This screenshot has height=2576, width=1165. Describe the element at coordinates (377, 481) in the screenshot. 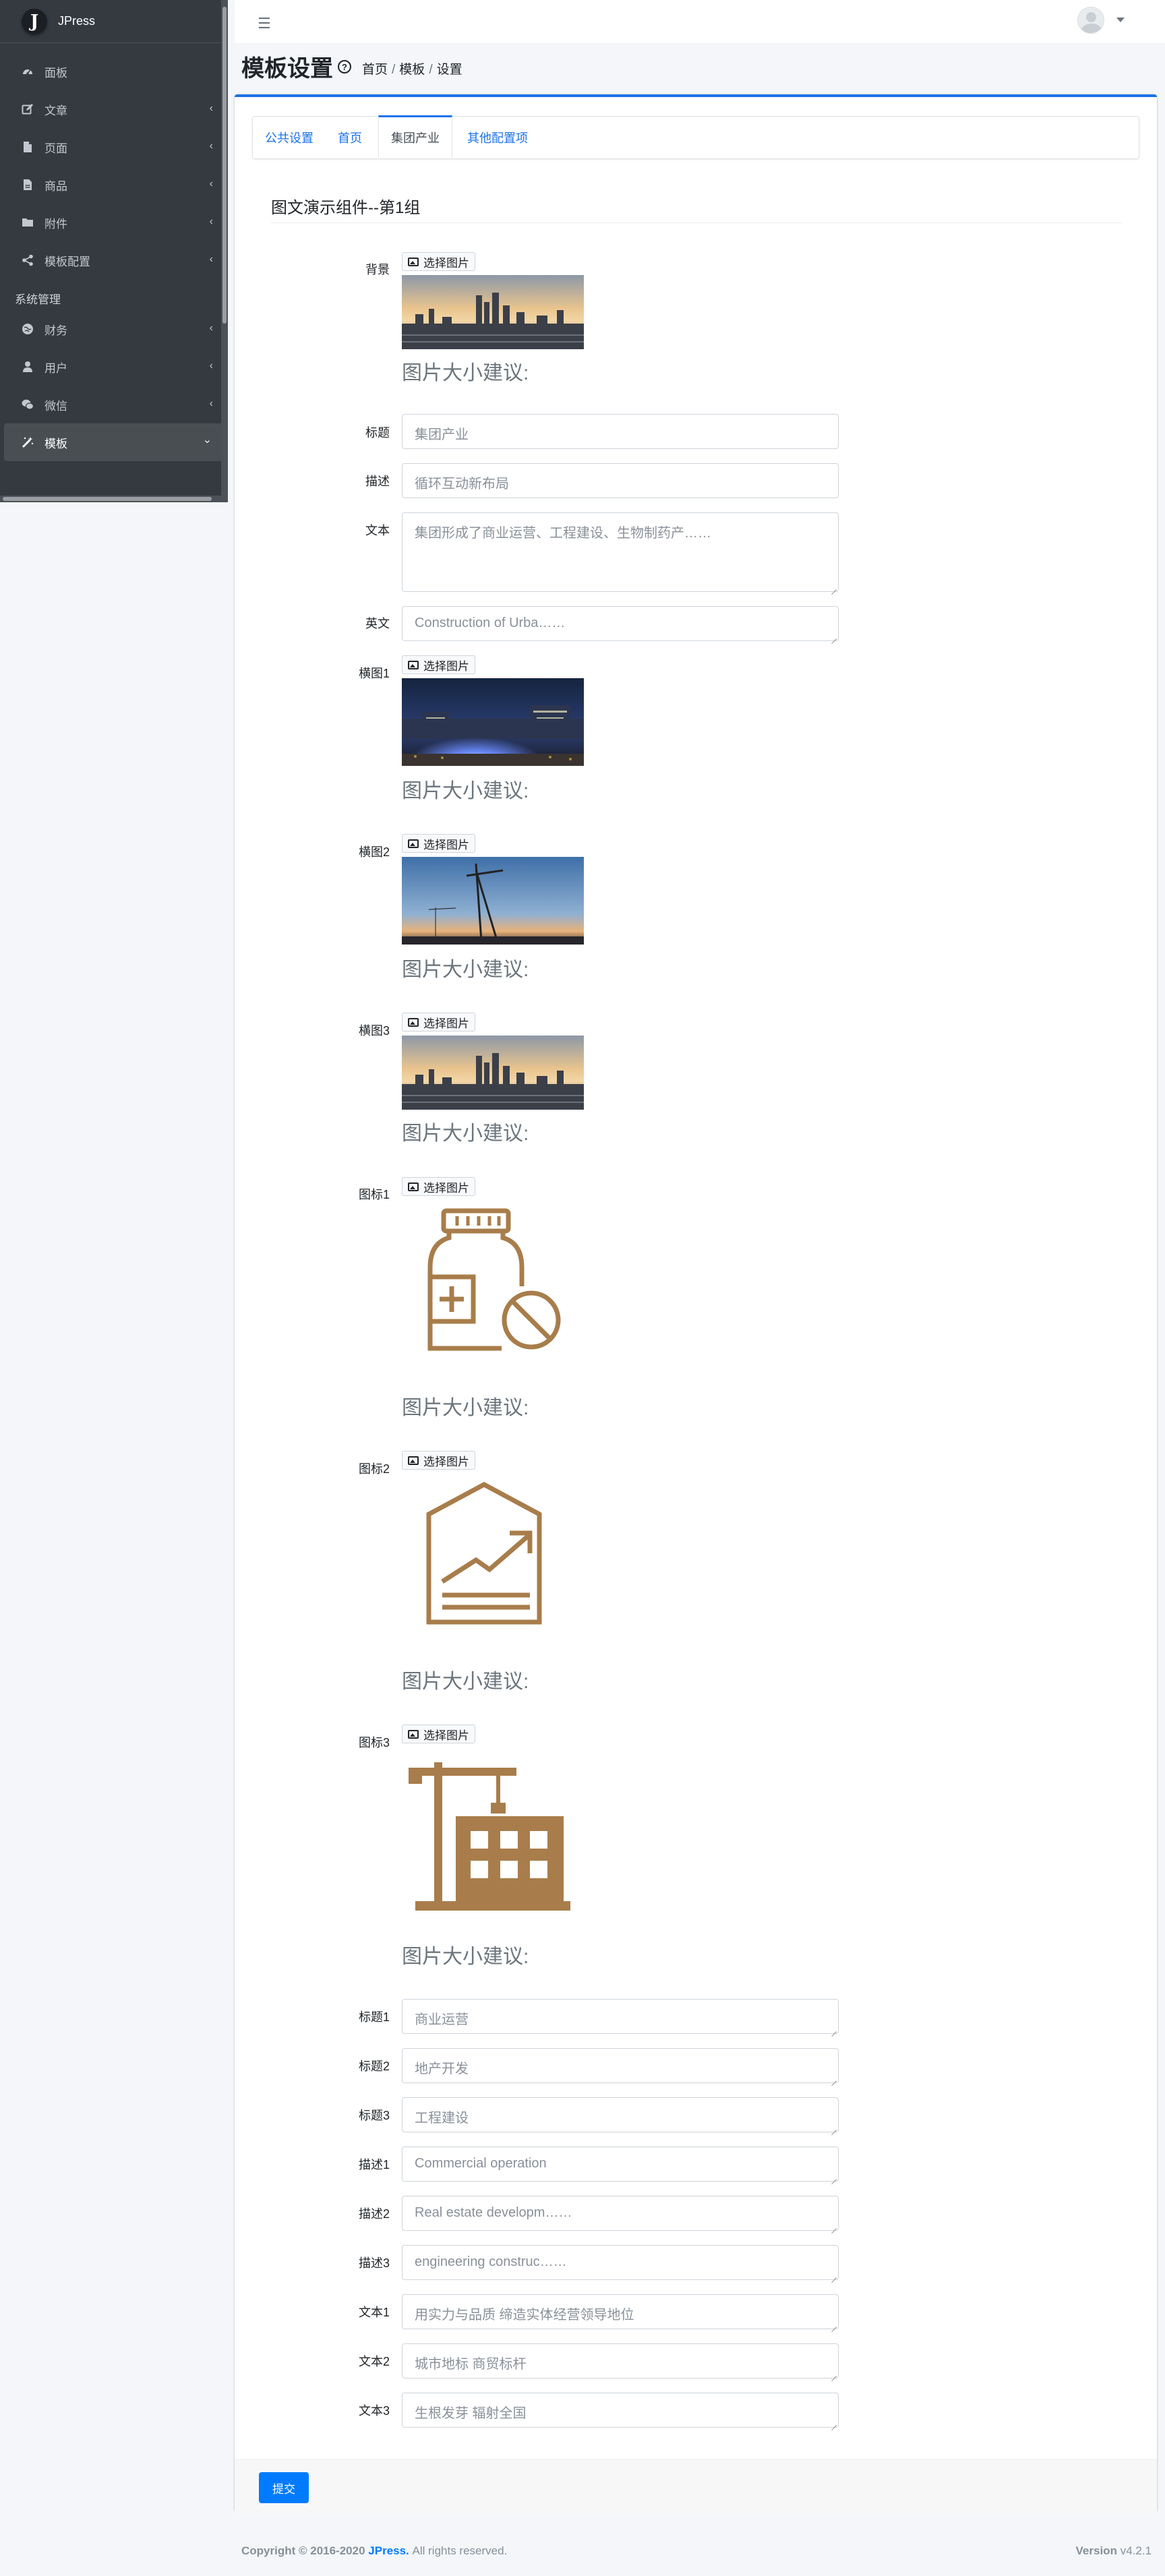

I see `field-label-description: 描述` at that location.